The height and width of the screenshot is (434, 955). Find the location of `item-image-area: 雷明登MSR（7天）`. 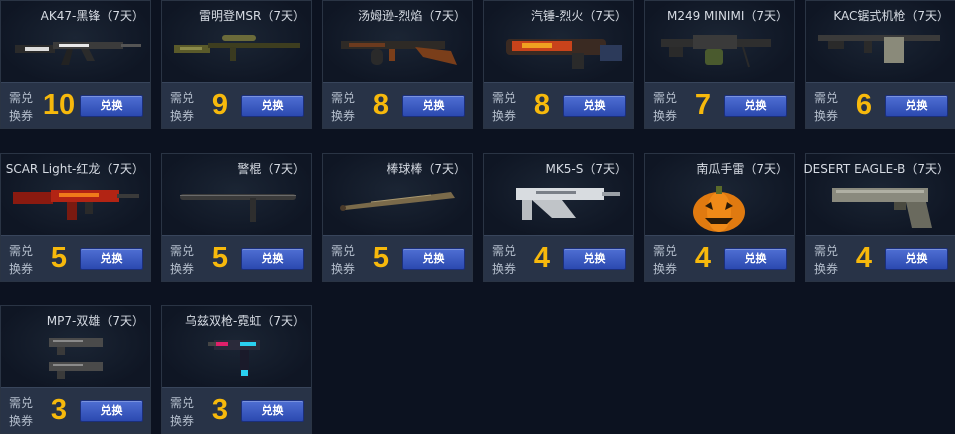

item-image-area: 雷明登MSR（7天） is located at coordinates (236, 42).